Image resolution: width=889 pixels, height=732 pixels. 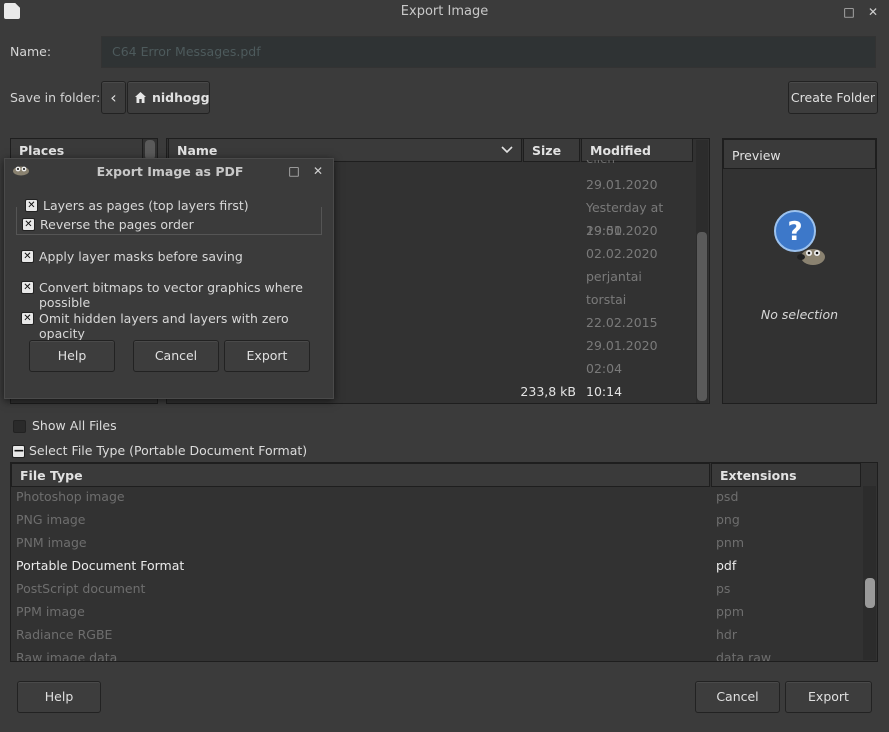 What do you see at coordinates (28, 224) in the screenshot?
I see `reverse-pages-checkbox: ✕` at bounding box center [28, 224].